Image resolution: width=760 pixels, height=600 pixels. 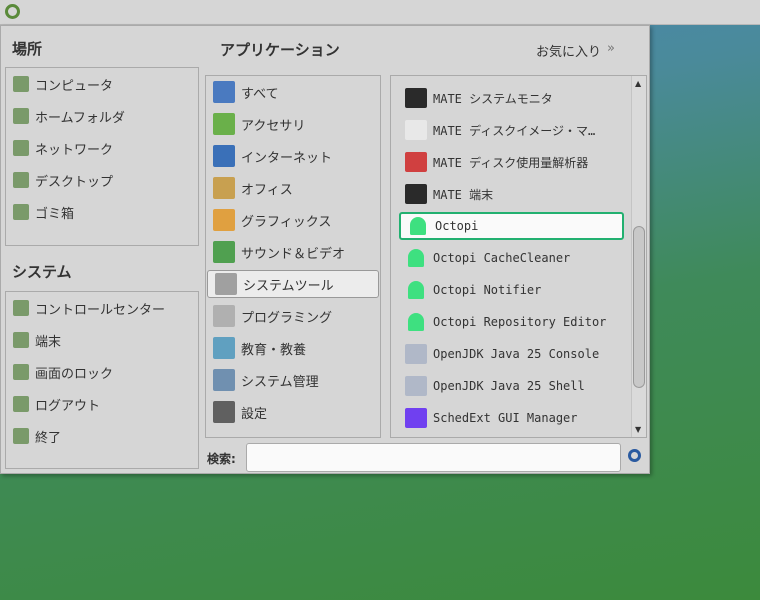 I want to click on item-label: ホームフォルダ, so click(x=80, y=118).